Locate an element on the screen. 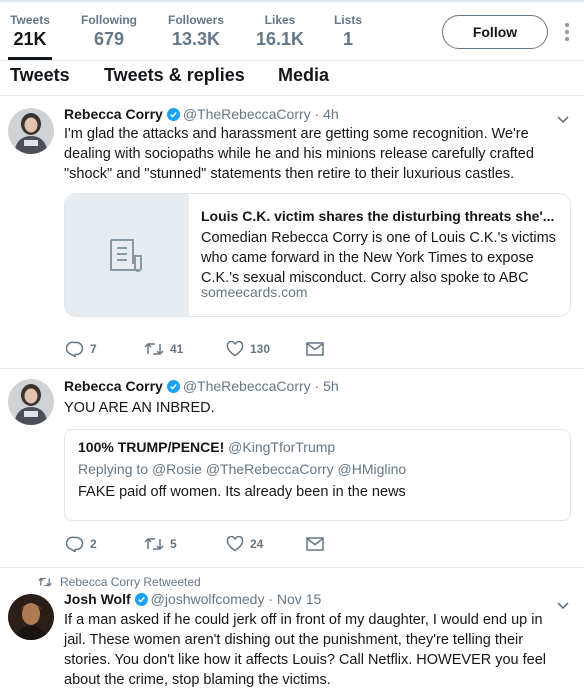  replying-to-users: @Rosie @TheRebeccaCorry @HMiglino is located at coordinates (279, 469).